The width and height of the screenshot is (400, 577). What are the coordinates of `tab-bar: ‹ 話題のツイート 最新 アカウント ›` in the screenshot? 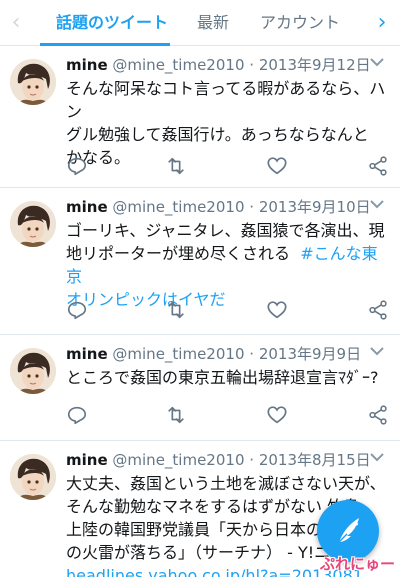 It's located at (200, 23).